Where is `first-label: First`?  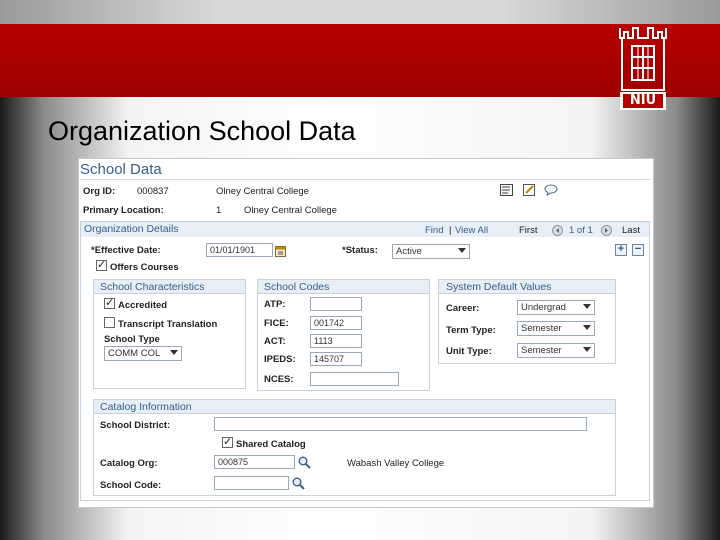 first-label: First is located at coordinates (528, 230).